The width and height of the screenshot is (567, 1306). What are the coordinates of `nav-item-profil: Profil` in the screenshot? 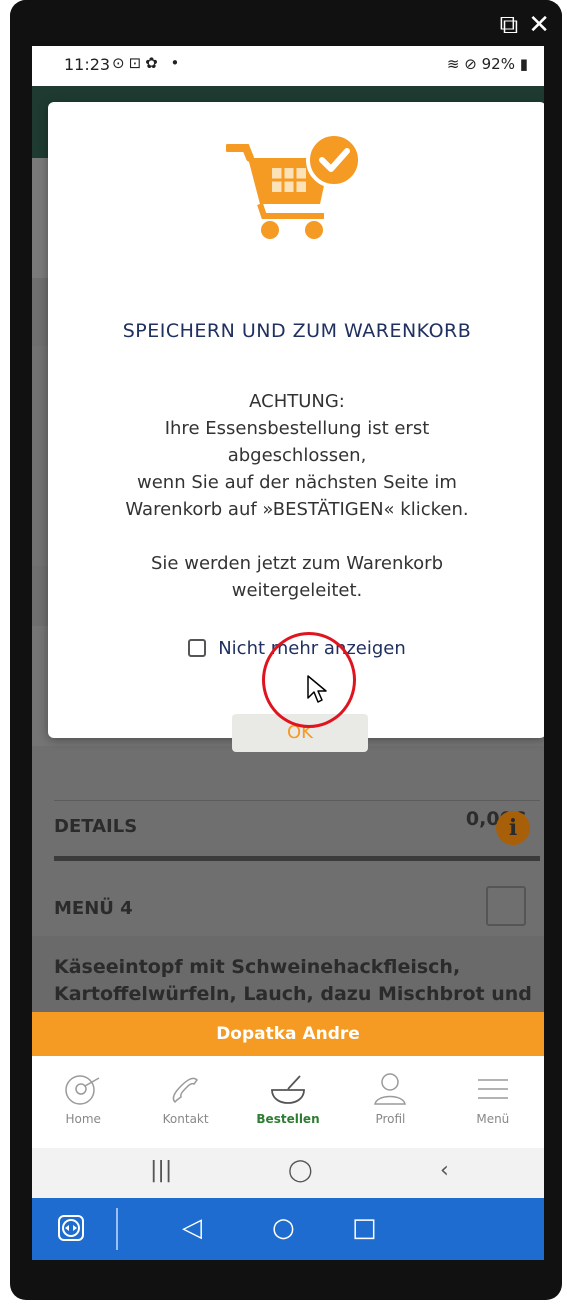 It's located at (390, 1102).